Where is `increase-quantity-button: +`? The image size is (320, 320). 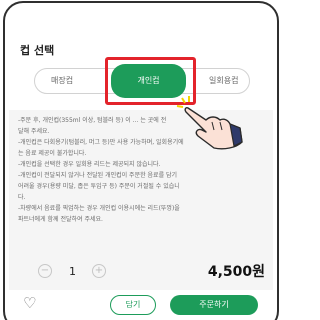 increase-quantity-button: + is located at coordinates (99, 271).